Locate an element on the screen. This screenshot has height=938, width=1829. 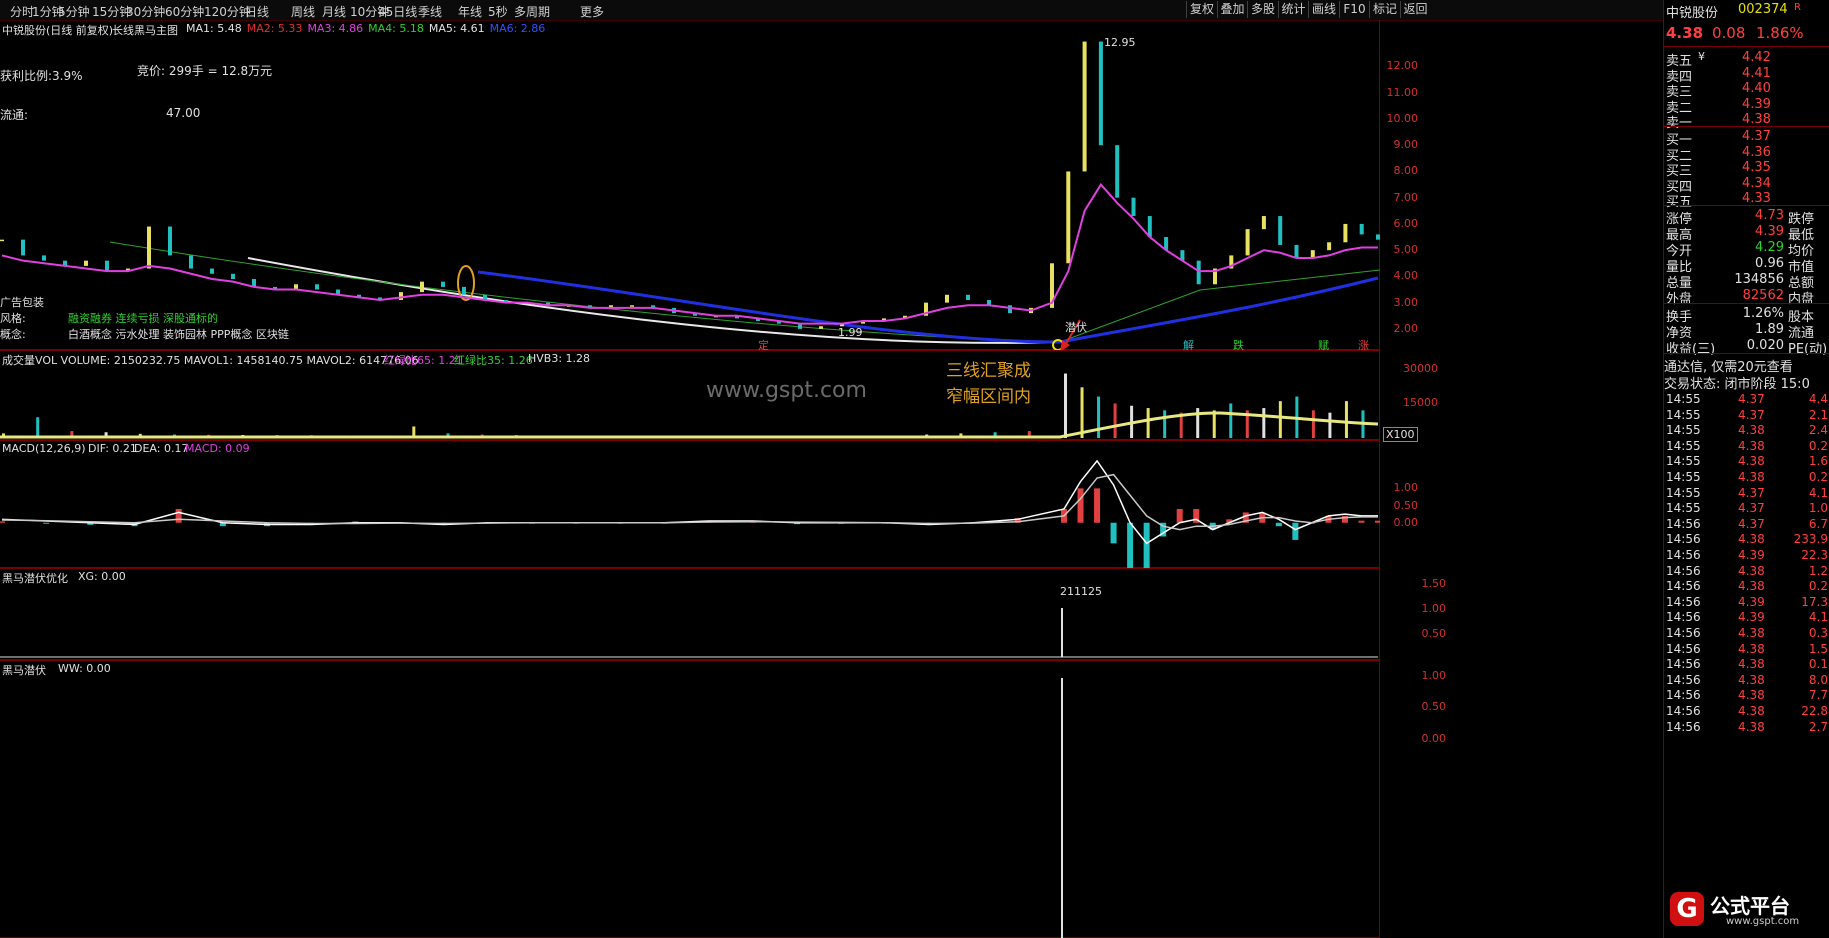
annotation-text: 三线汇聚成 窄幅区间内 is located at coordinates (988, 384).